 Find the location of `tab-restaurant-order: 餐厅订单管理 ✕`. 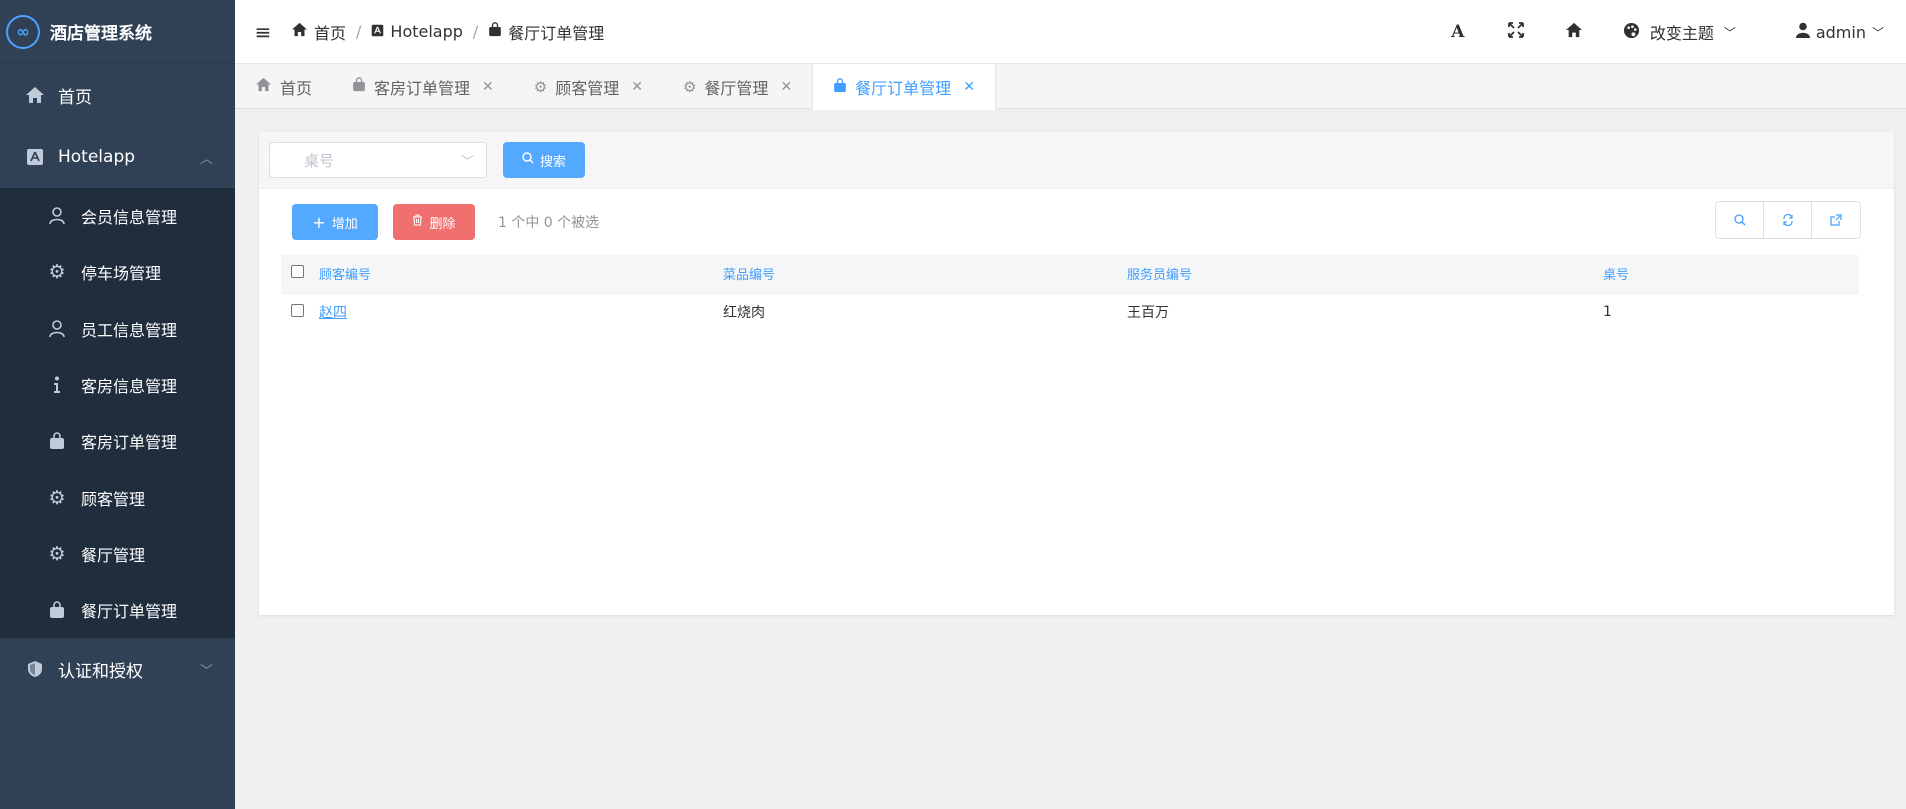

tab-restaurant-order: 餐厅订单管理 ✕ is located at coordinates (904, 87).